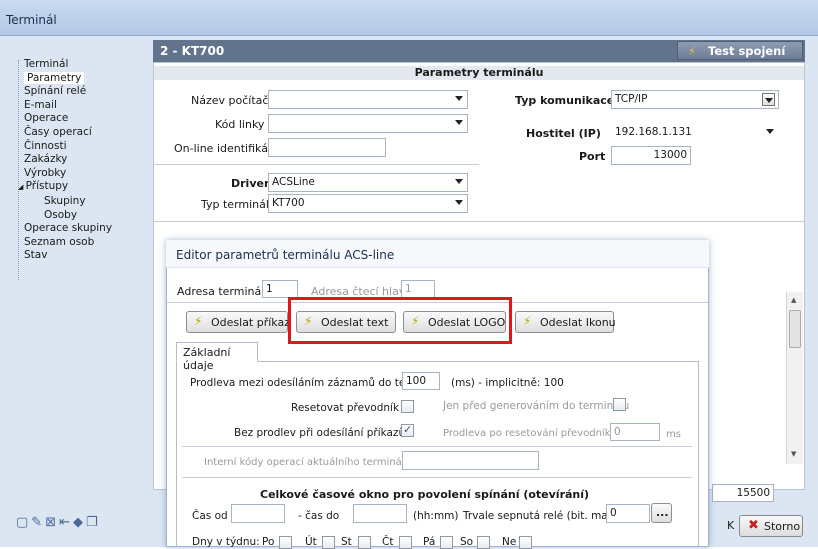 This screenshot has width=818, height=549. What do you see at coordinates (782, 526) in the screenshot?
I see `cancel-label: Storno` at bounding box center [782, 526].